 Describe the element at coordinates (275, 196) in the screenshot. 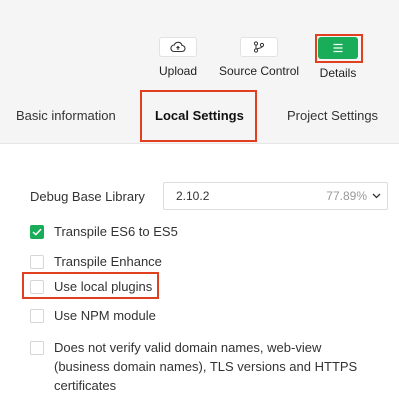

I see `debug-library-select: 2.10.2 77.89%` at that location.